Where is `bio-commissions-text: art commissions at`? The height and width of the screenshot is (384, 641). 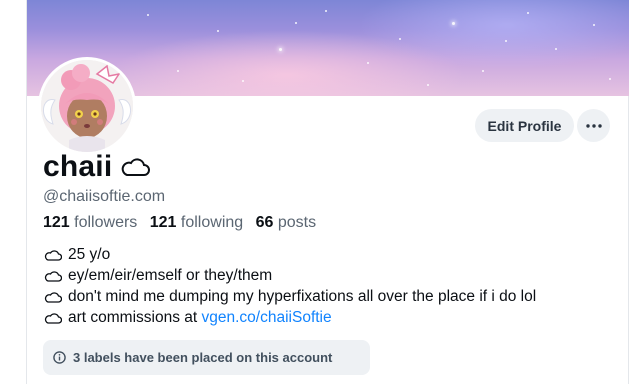
bio-commissions-text: art commissions at is located at coordinates (135, 317).